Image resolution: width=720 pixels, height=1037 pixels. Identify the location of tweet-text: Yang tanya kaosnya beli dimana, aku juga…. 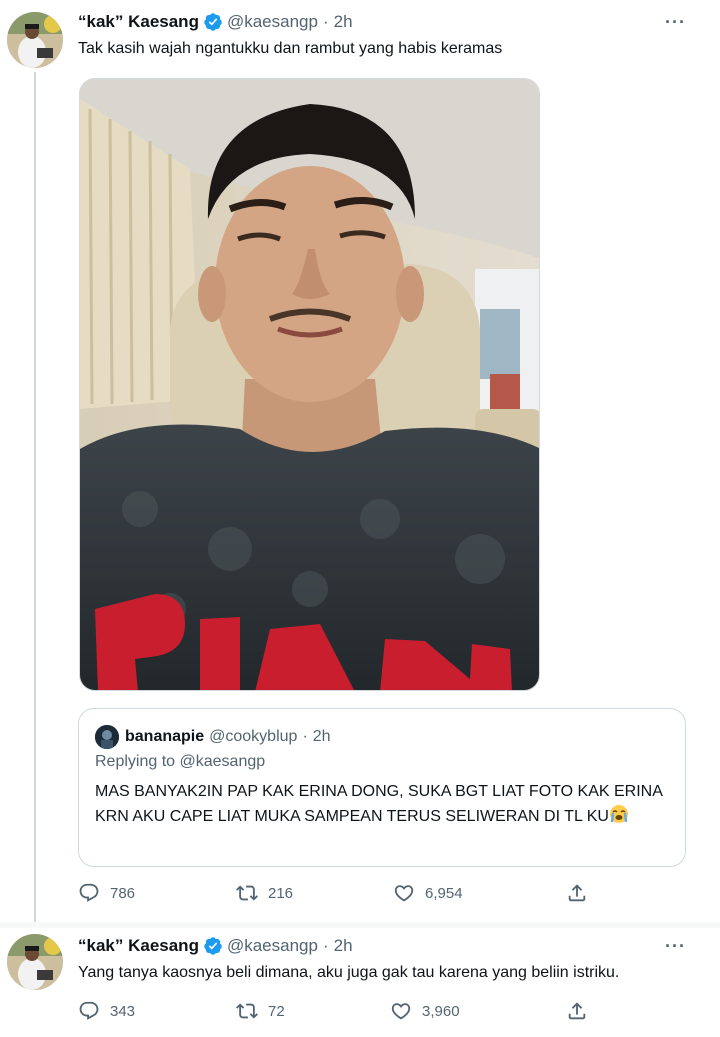
(349, 972).